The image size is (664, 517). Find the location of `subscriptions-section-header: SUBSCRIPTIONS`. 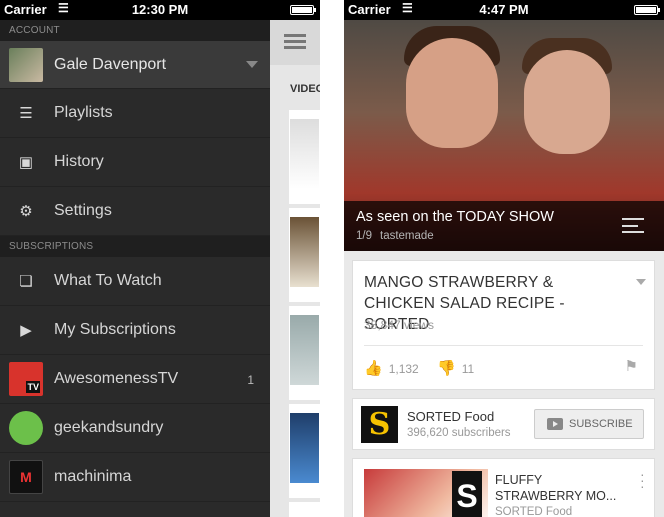

subscriptions-section-header: SUBSCRIPTIONS is located at coordinates (135, 246).